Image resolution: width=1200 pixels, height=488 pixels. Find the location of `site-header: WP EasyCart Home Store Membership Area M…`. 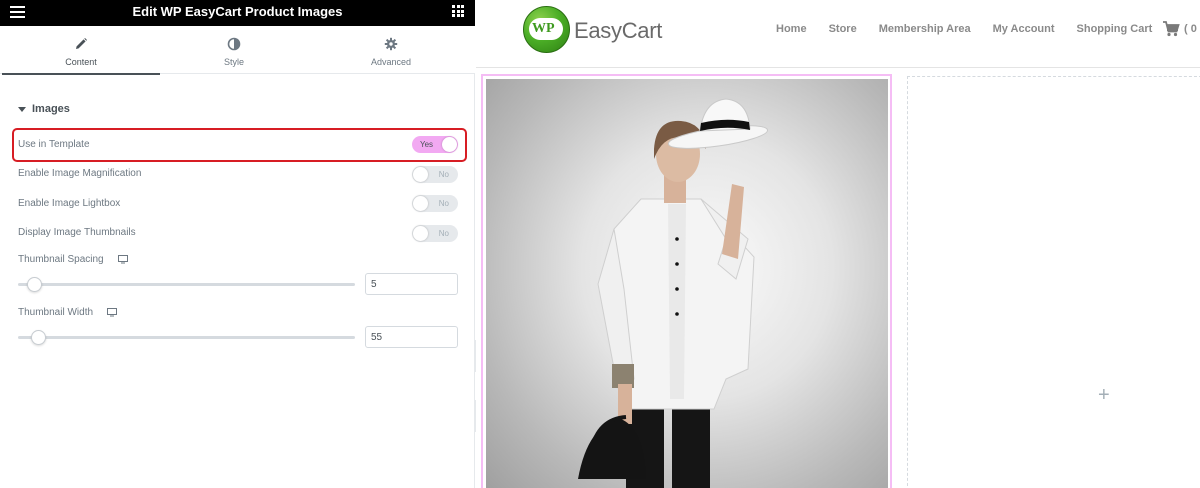

site-header: WP EasyCart Home Store Membership Area M… is located at coordinates (838, 34).